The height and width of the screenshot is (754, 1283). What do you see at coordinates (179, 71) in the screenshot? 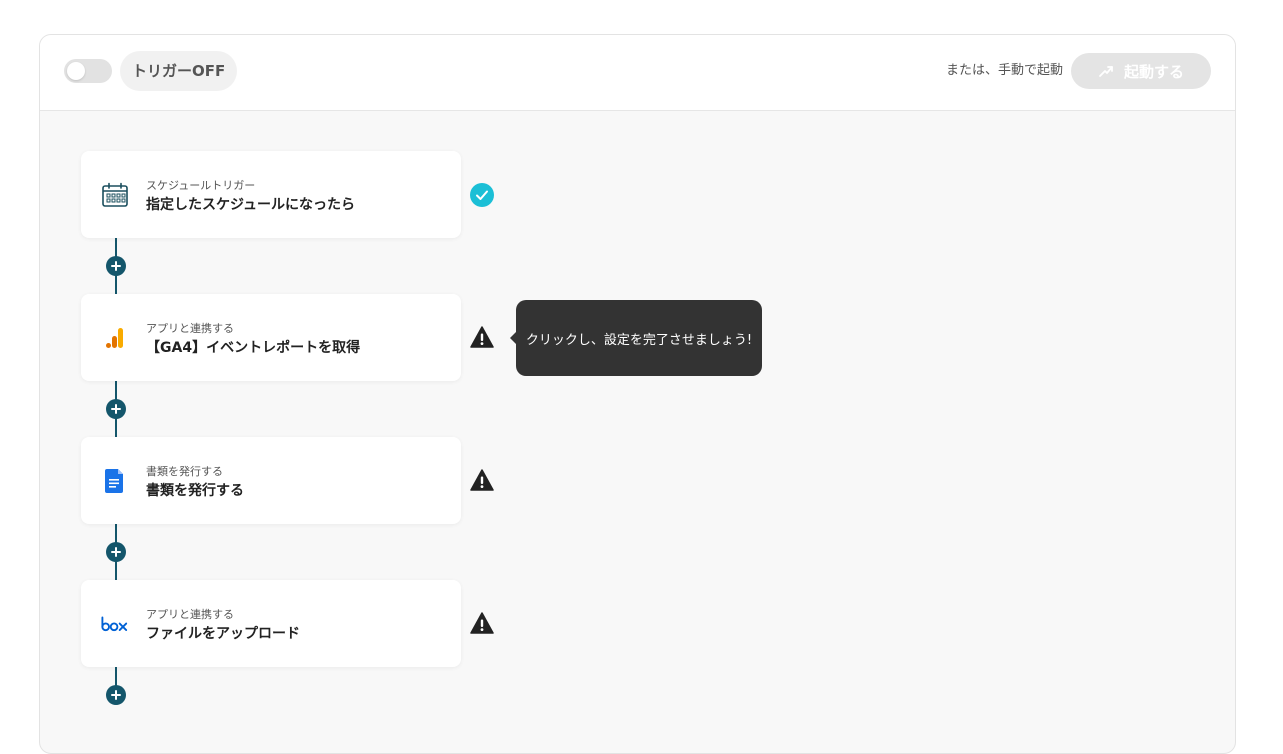
I see `trigger-status-label: トリガーOFF` at bounding box center [179, 71].